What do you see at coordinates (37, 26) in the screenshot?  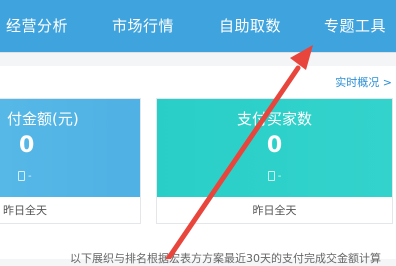 I see `nav-item-business-analysis: 经营分析` at bounding box center [37, 26].